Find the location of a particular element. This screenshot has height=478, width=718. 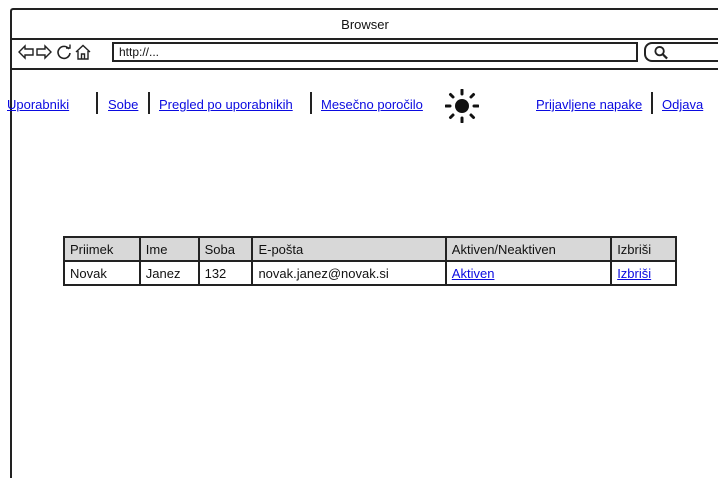

cell-delete: Izbriši is located at coordinates (643, 273).